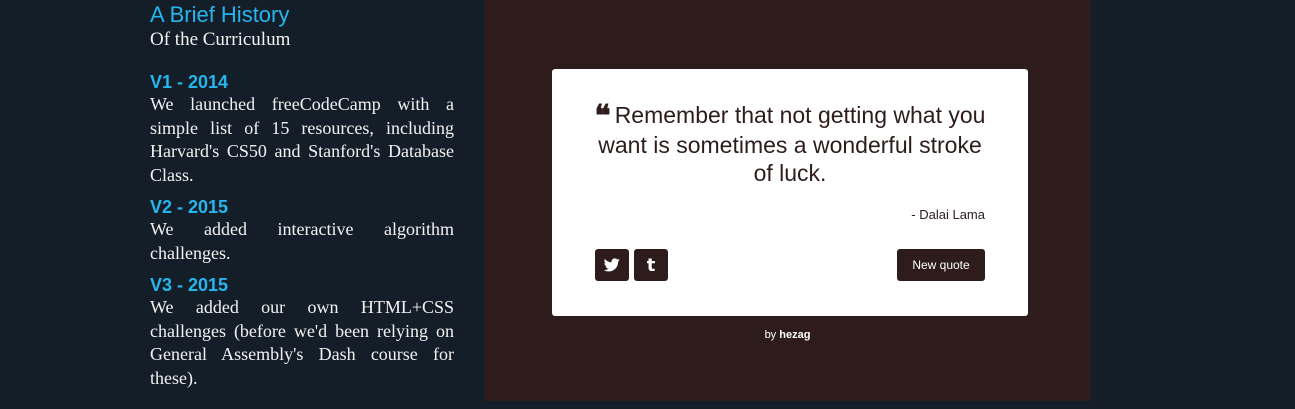 The height and width of the screenshot is (409, 1295). Describe the element at coordinates (602, 116) in the screenshot. I see `quote-left-icon: ❝` at that location.